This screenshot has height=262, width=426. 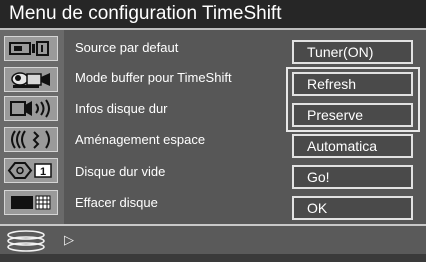 I want to click on disc-number-icon: 1, so click(x=31, y=170).